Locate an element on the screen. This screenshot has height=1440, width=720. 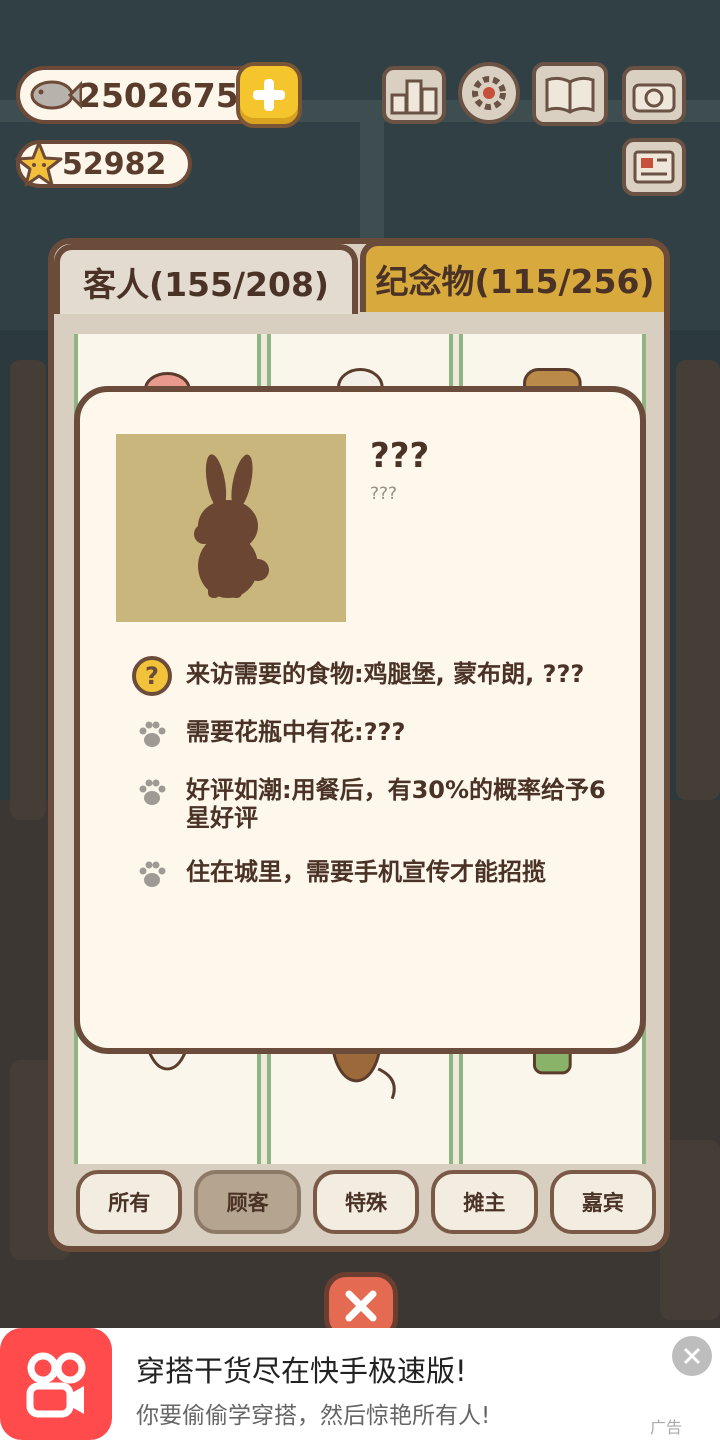
add-fish-button is located at coordinates (269, 95).